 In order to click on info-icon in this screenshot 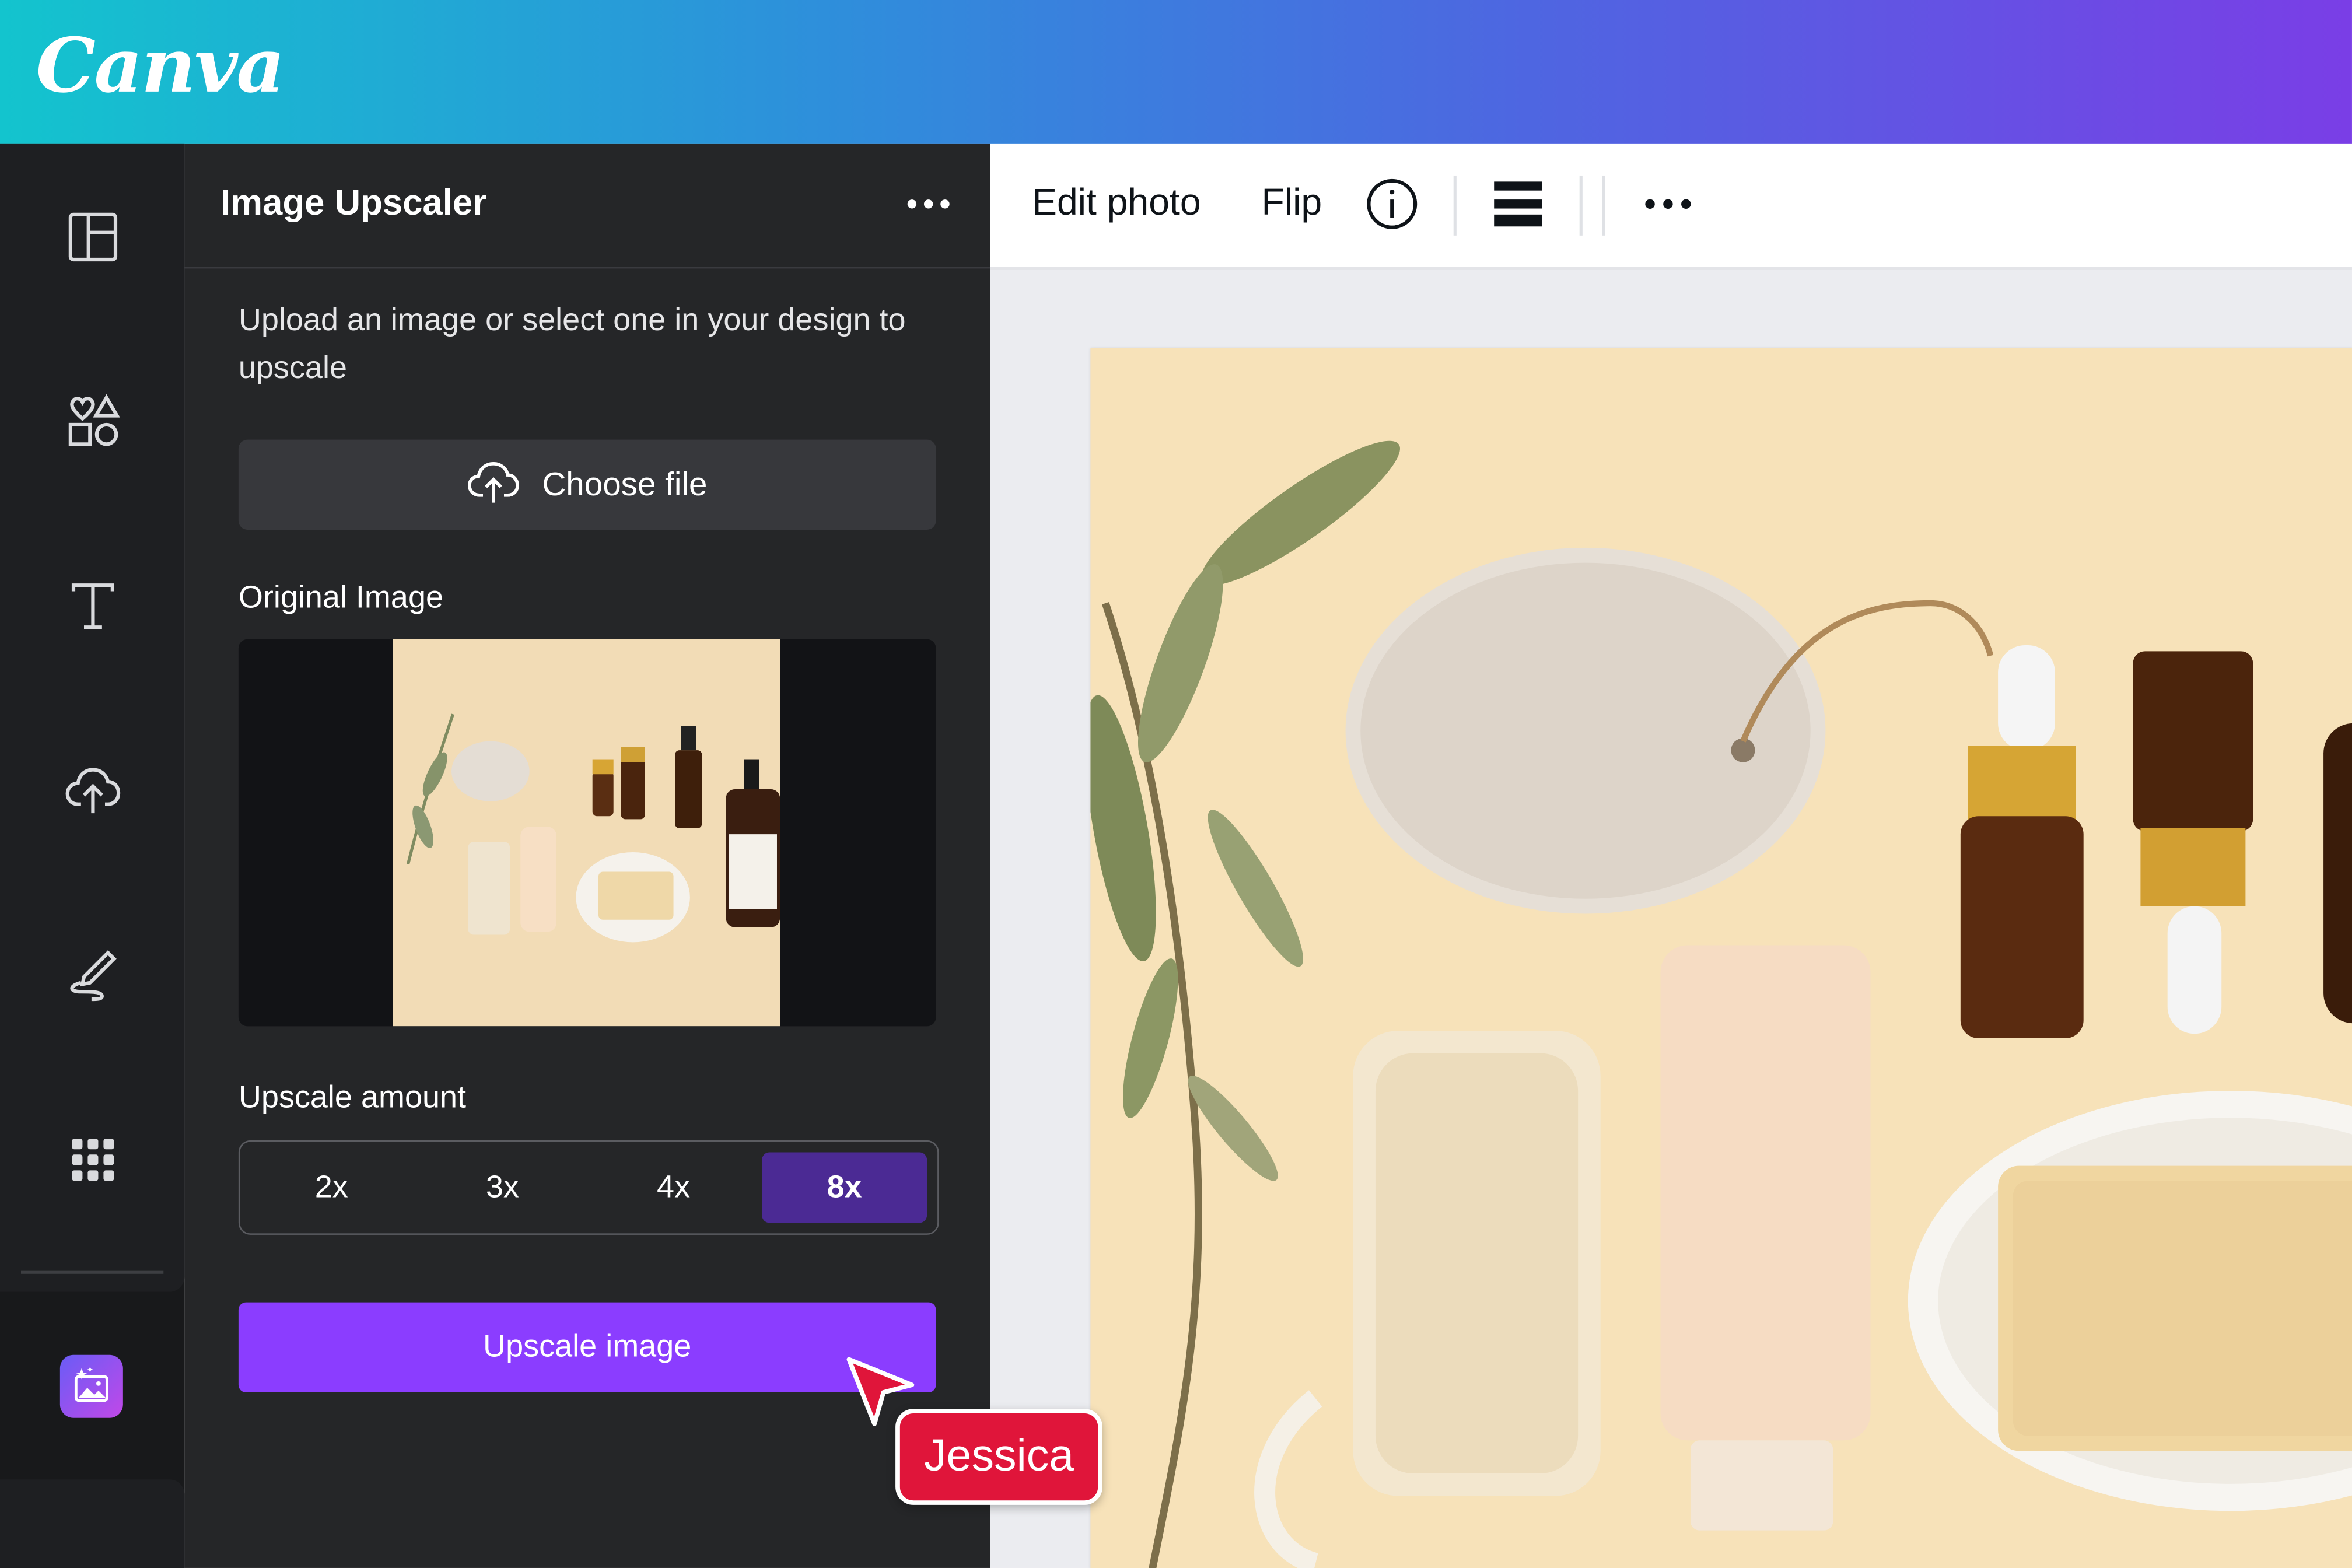, I will do `click(1392, 204)`.